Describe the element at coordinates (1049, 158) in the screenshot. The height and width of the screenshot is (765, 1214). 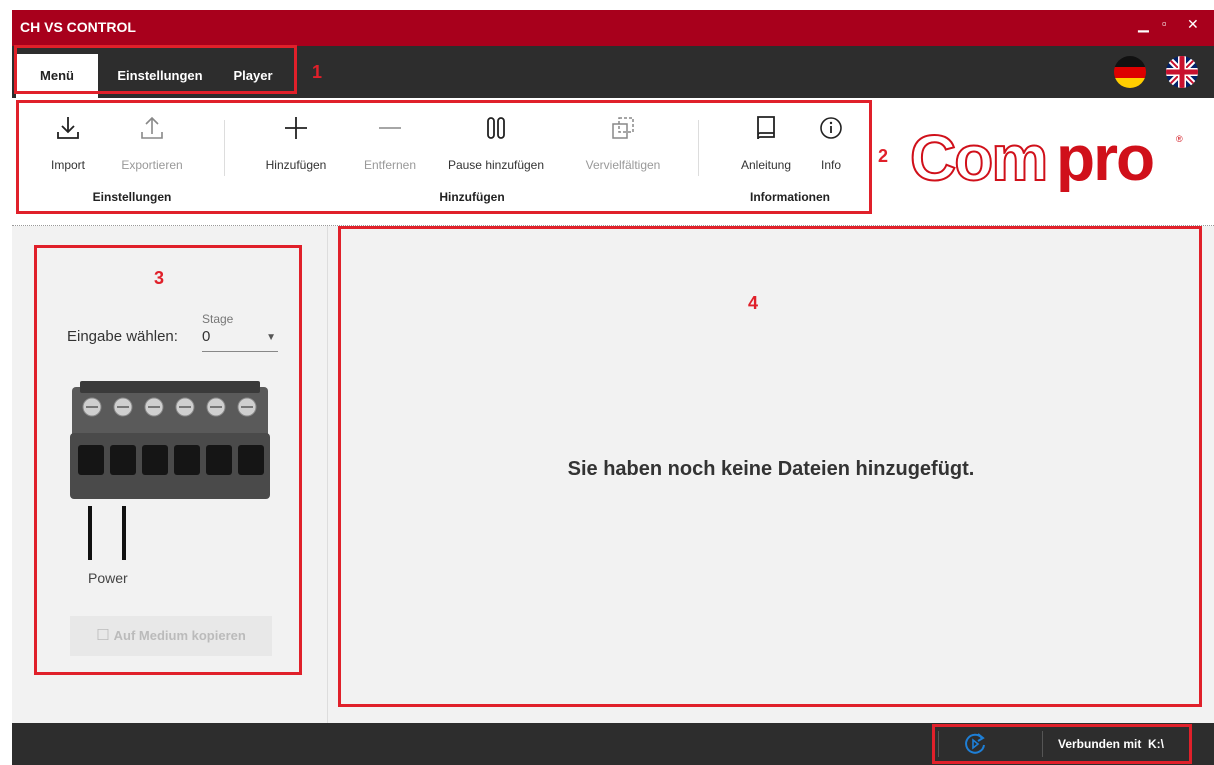
I see `compro-logo: Com pro ®` at that location.